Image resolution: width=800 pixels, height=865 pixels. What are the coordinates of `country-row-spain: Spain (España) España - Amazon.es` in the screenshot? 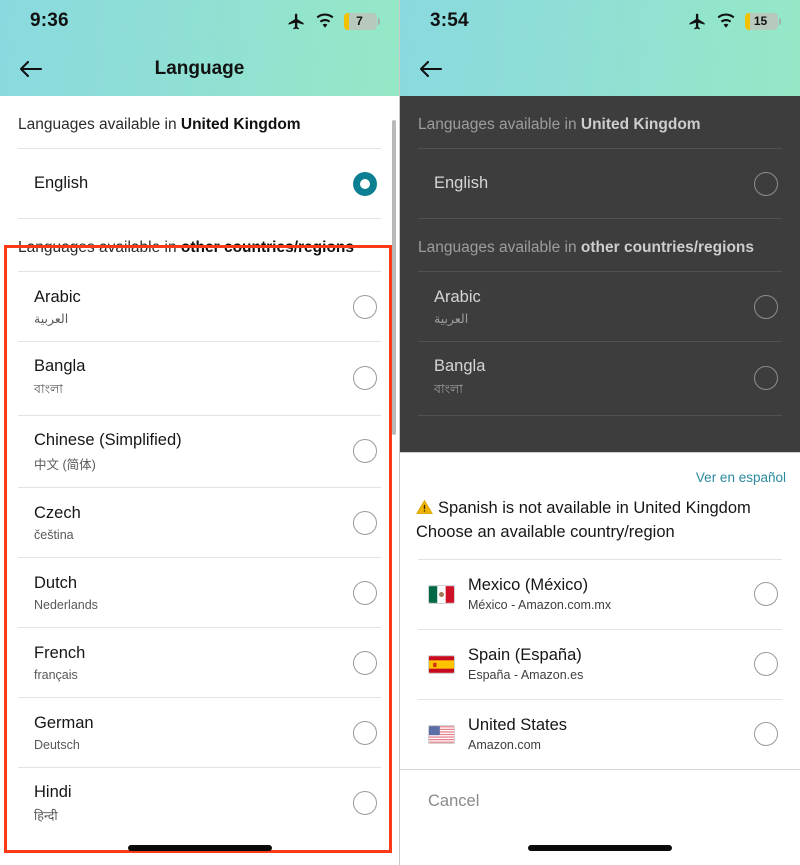 It's located at (600, 664).